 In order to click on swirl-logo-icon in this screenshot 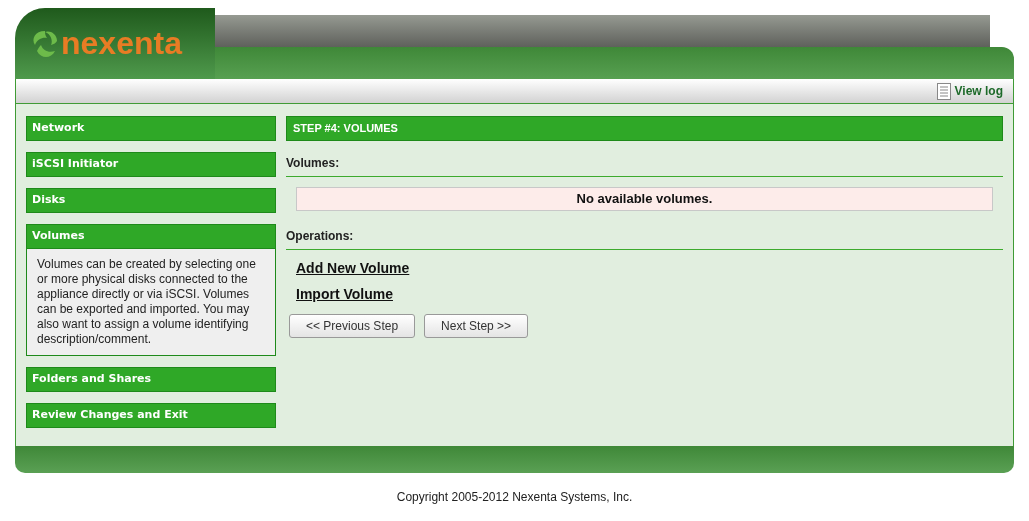, I will do `click(45, 43)`.